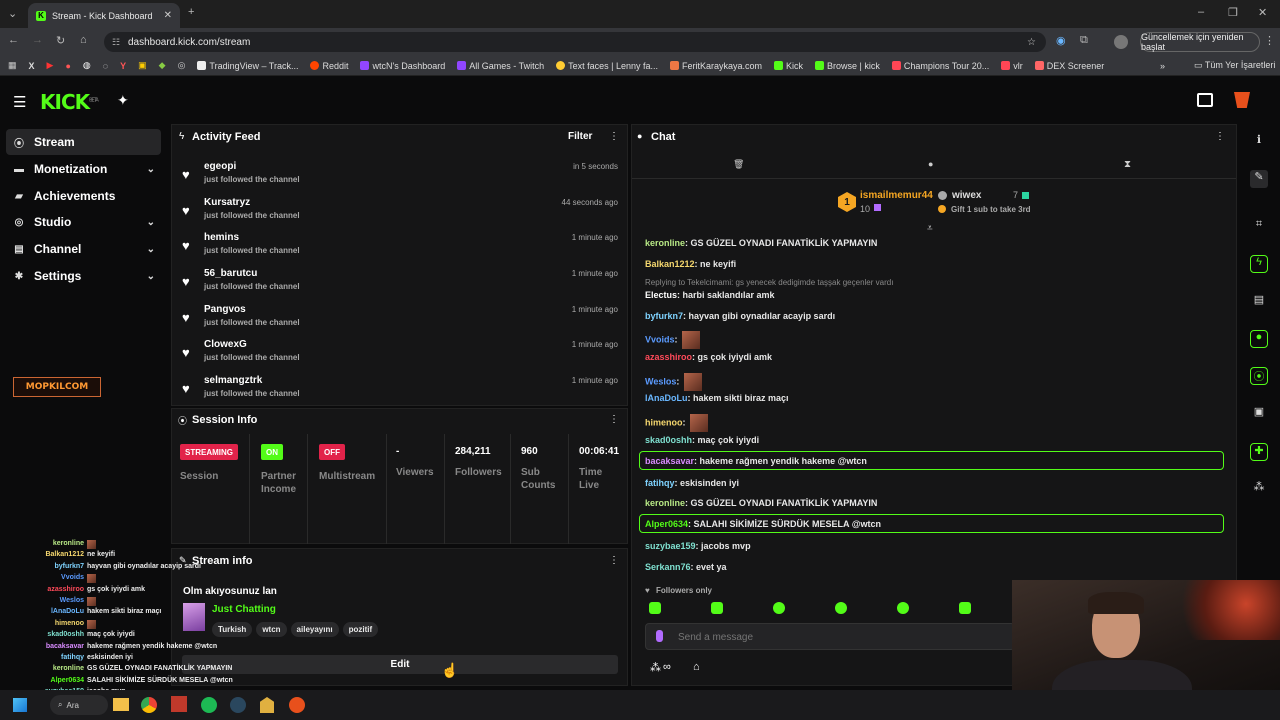 Image resolution: width=1280 pixels, height=720 pixels. I want to click on tab-close-icon: ✕, so click(168, 15).